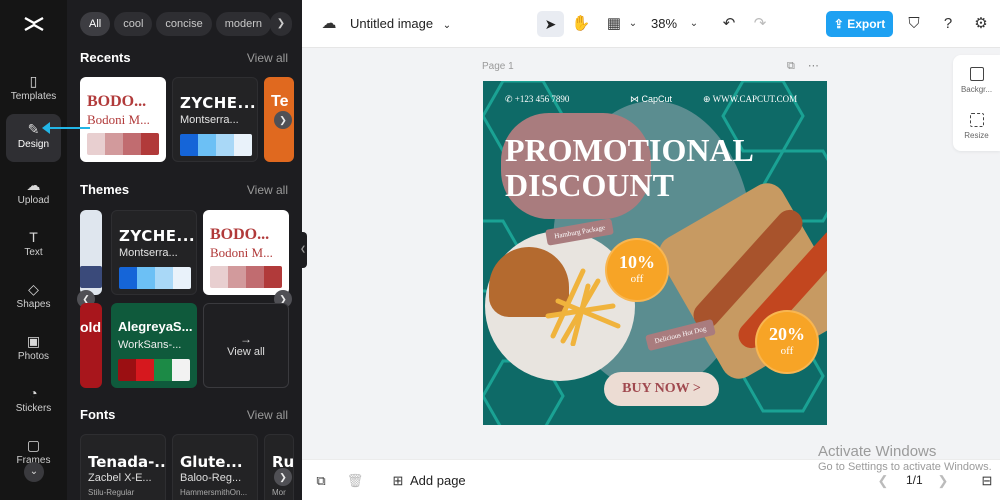  Describe the element at coordinates (34, 472) in the screenshot. I see `rail-more-chevron-icon: ⌄` at that location.